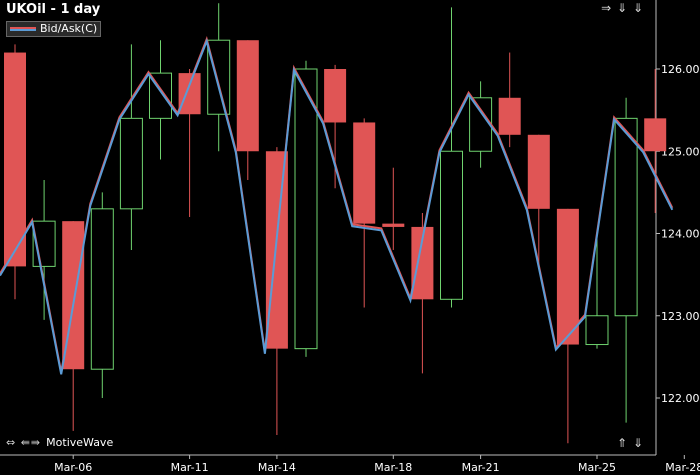 The image size is (700, 475). I want to click on y-tick-label: 123.00, so click(680, 316).